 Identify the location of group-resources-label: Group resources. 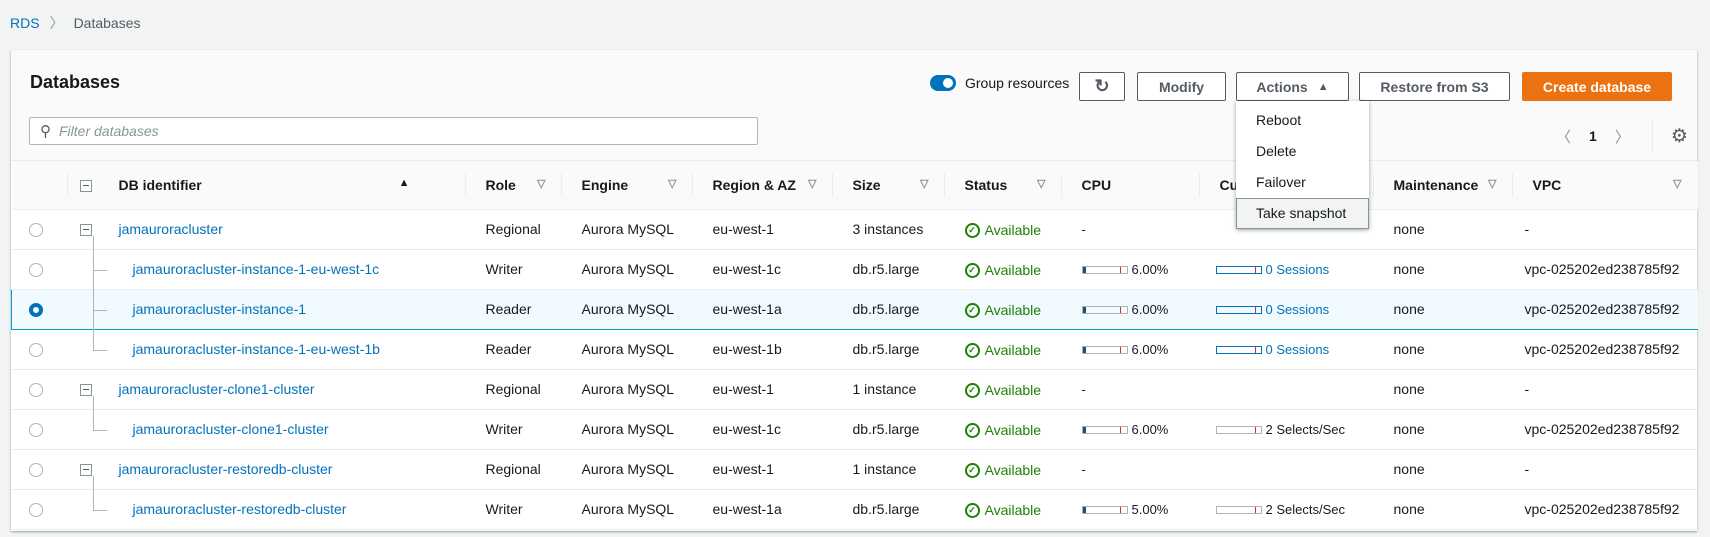
(1017, 83).